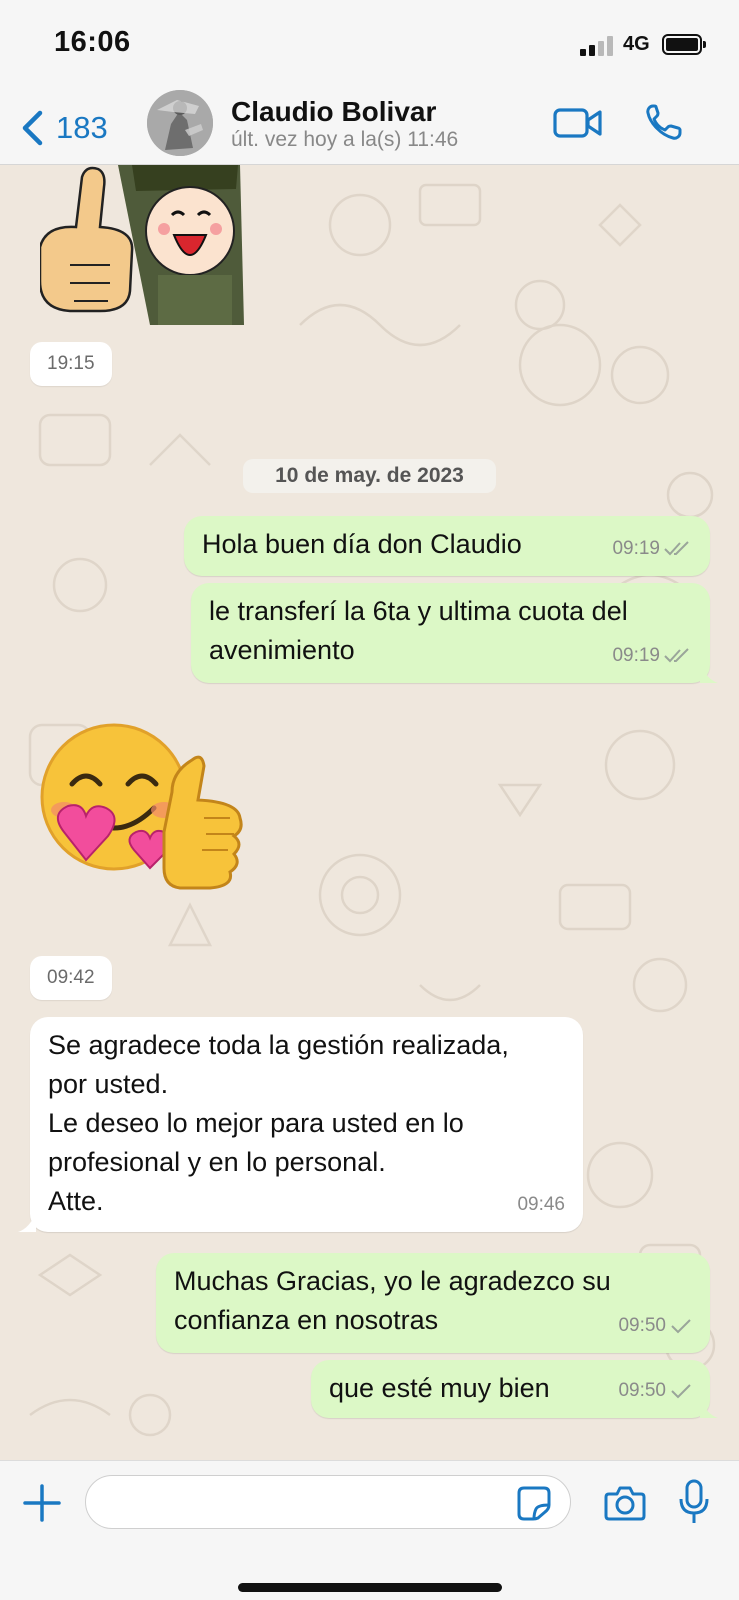  I want to click on message-text-line: confianza en nosotras, so click(306, 1320).